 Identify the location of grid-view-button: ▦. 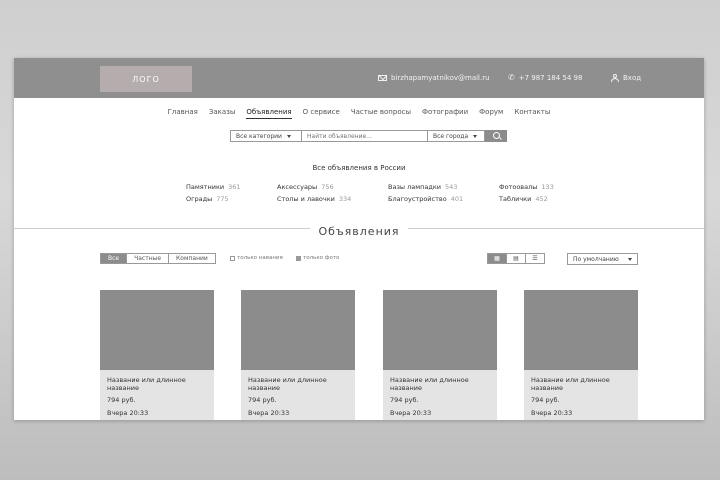
(497, 258).